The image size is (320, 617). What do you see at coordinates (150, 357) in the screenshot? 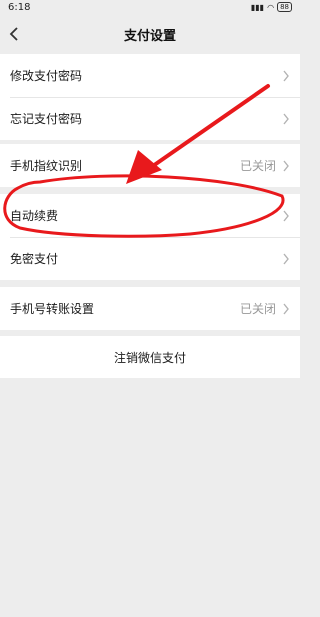
I see `close-wechat-pay-button: 注销微信支付` at bounding box center [150, 357].